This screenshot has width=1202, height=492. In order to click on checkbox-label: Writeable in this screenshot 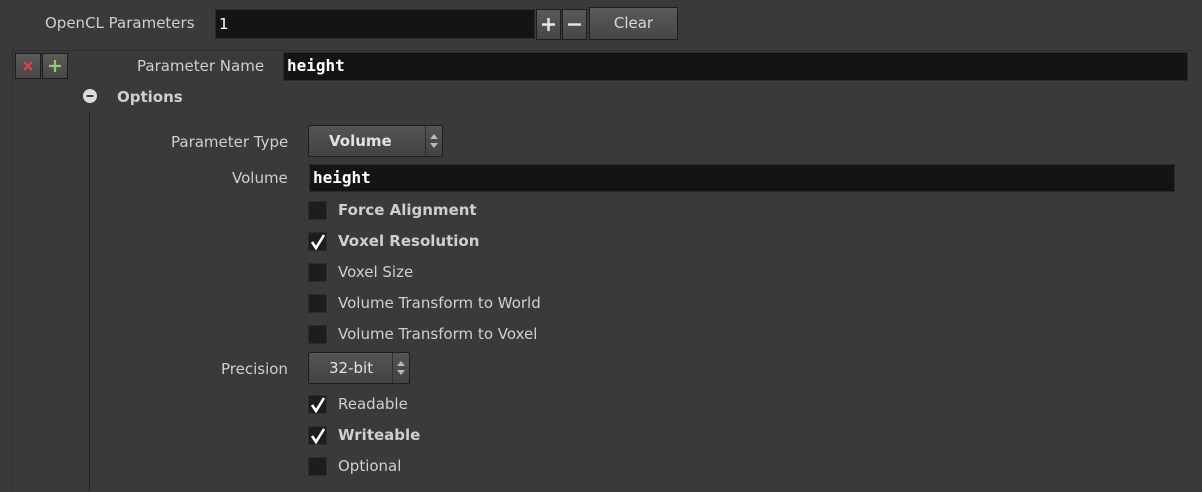, I will do `click(379, 435)`.